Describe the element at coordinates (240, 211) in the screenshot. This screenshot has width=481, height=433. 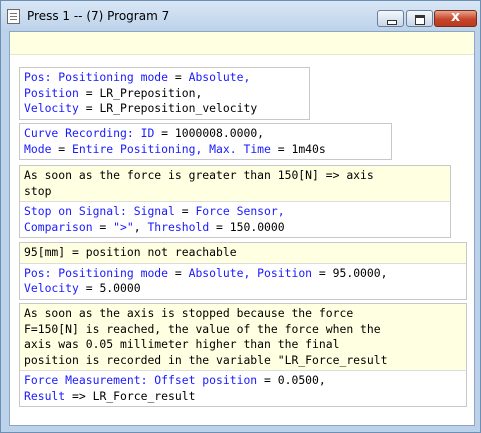
I see `value: Force Sensor,` at that location.